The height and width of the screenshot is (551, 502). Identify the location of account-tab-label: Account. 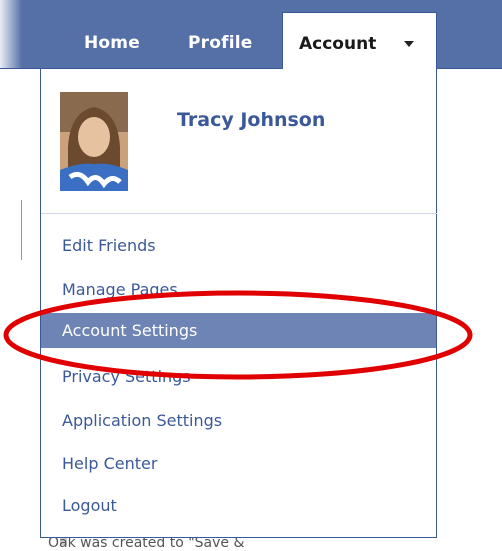
(338, 44).